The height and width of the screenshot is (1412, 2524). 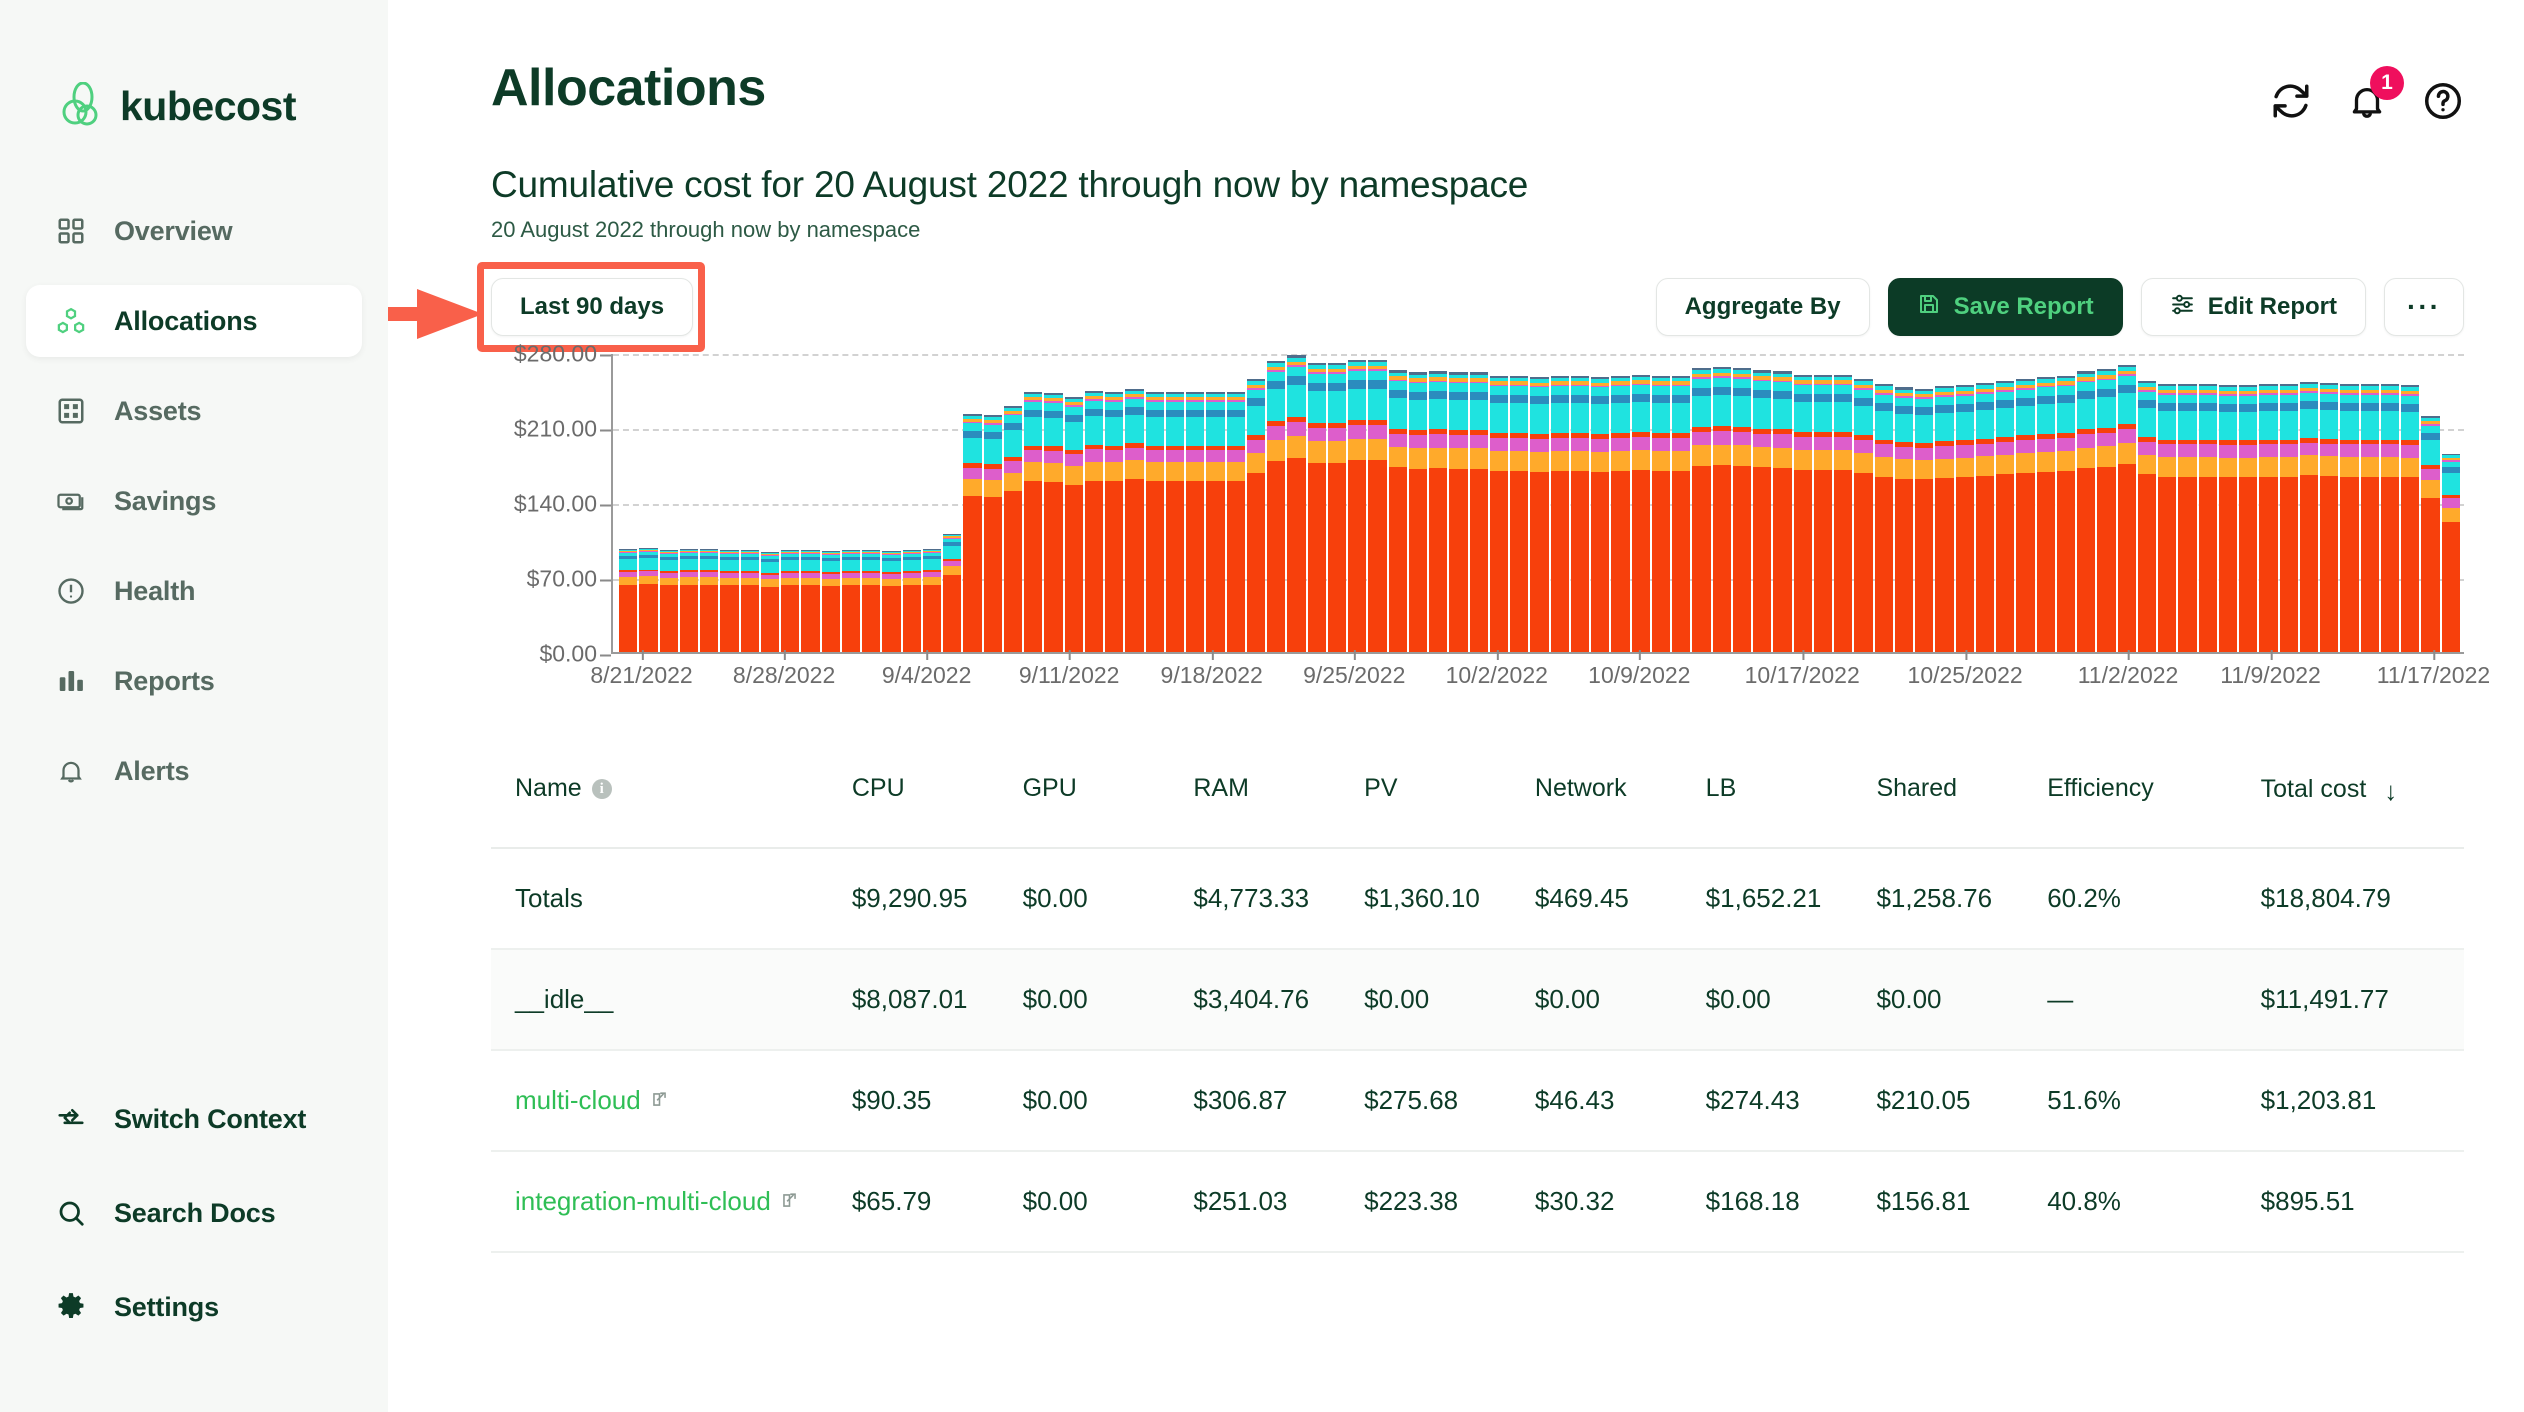 What do you see at coordinates (194, 321) in the screenshot?
I see `sidebar-item-allocations: Allocations` at bounding box center [194, 321].